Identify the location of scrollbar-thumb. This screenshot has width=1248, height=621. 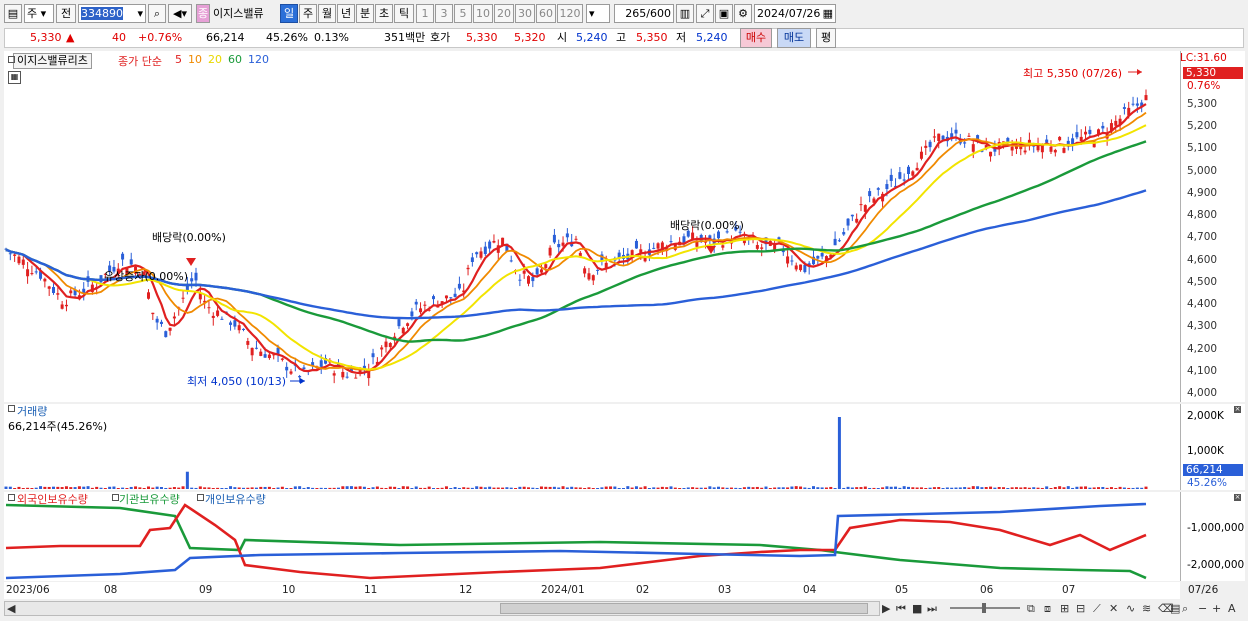
(684, 608).